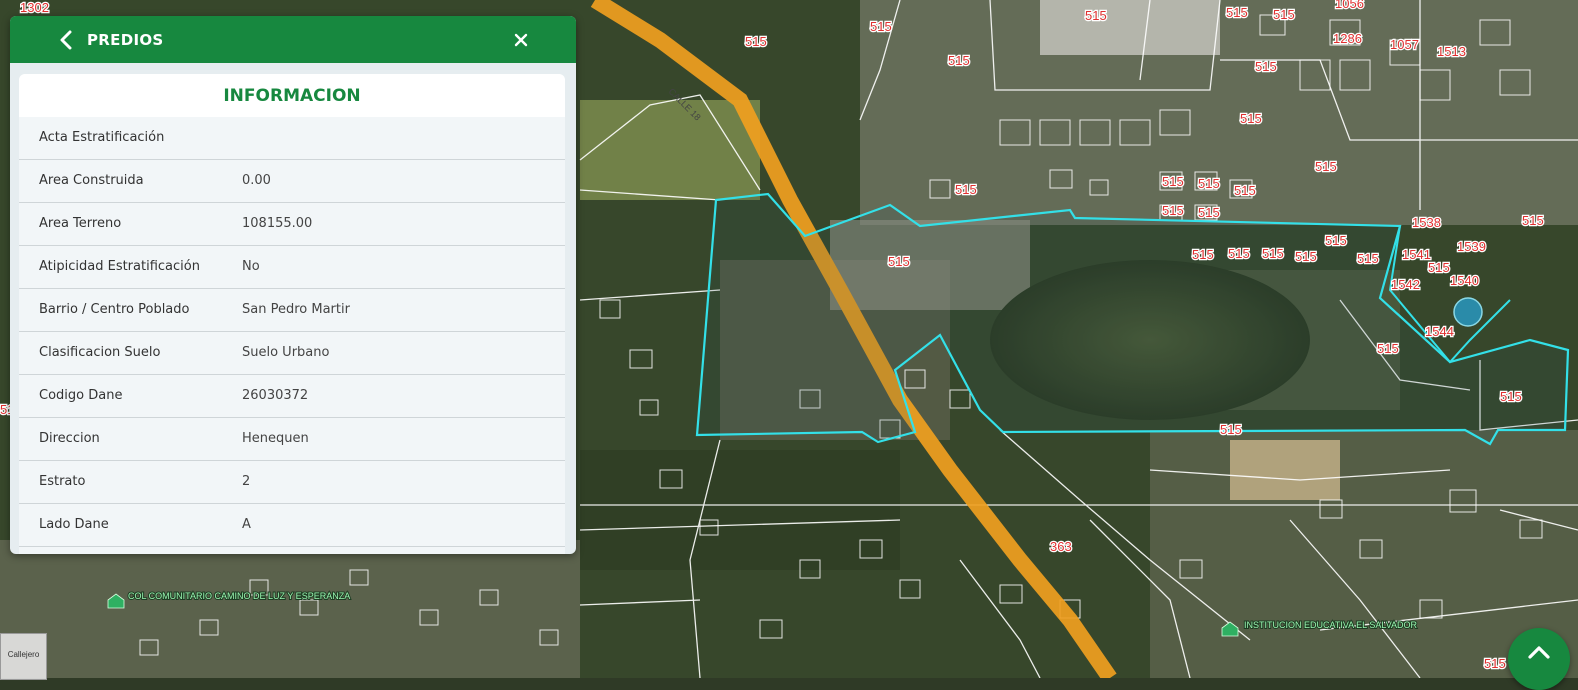 The width and height of the screenshot is (1578, 690). I want to click on row-value: Suelo Urbano, so click(286, 352).